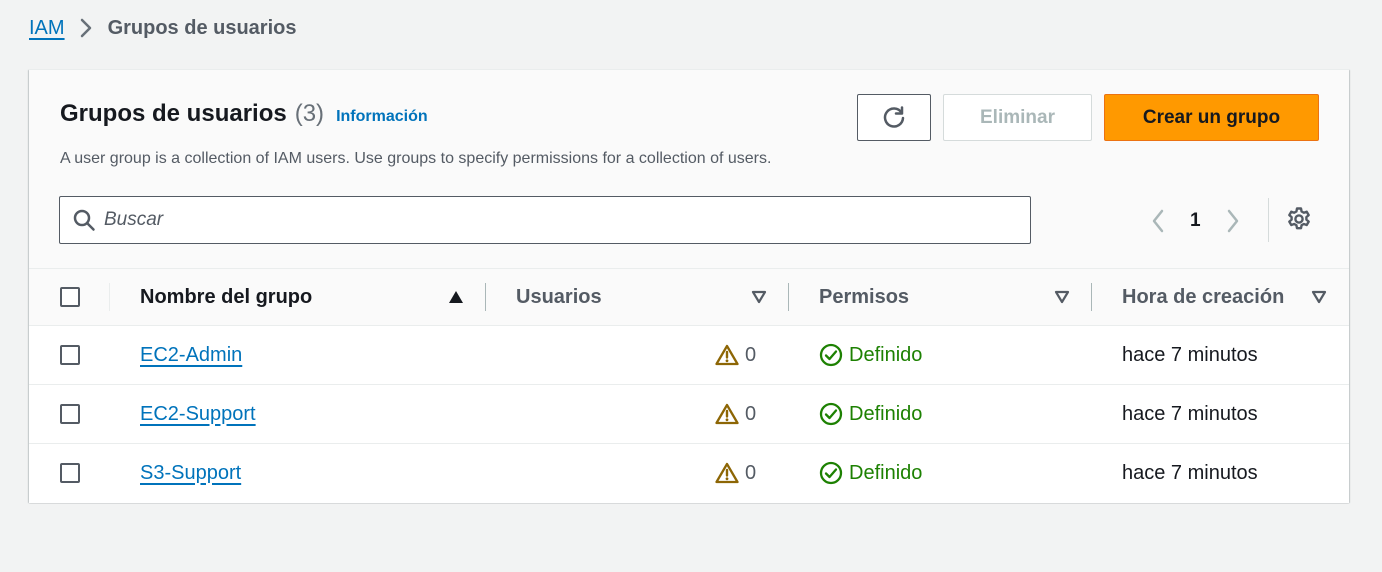 This screenshot has width=1382, height=572. I want to click on column-header-permissions: Permisos, so click(864, 297).